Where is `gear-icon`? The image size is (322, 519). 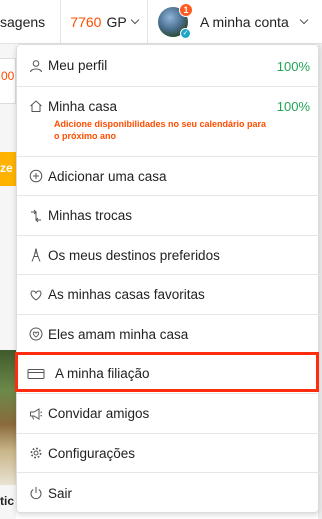
gear-icon is located at coordinates (36, 453).